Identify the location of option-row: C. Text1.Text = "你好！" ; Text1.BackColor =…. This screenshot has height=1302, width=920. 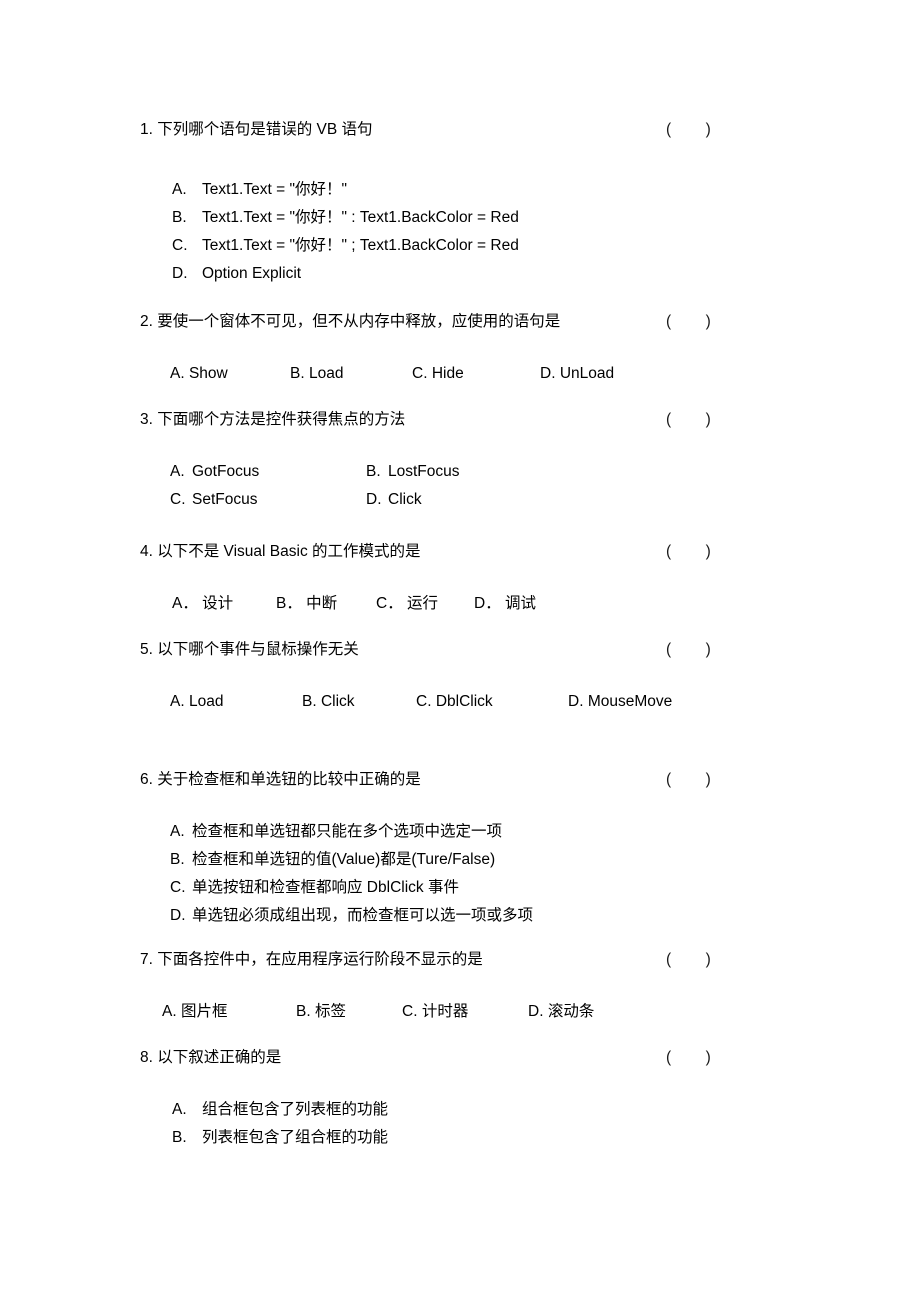
(435, 246).